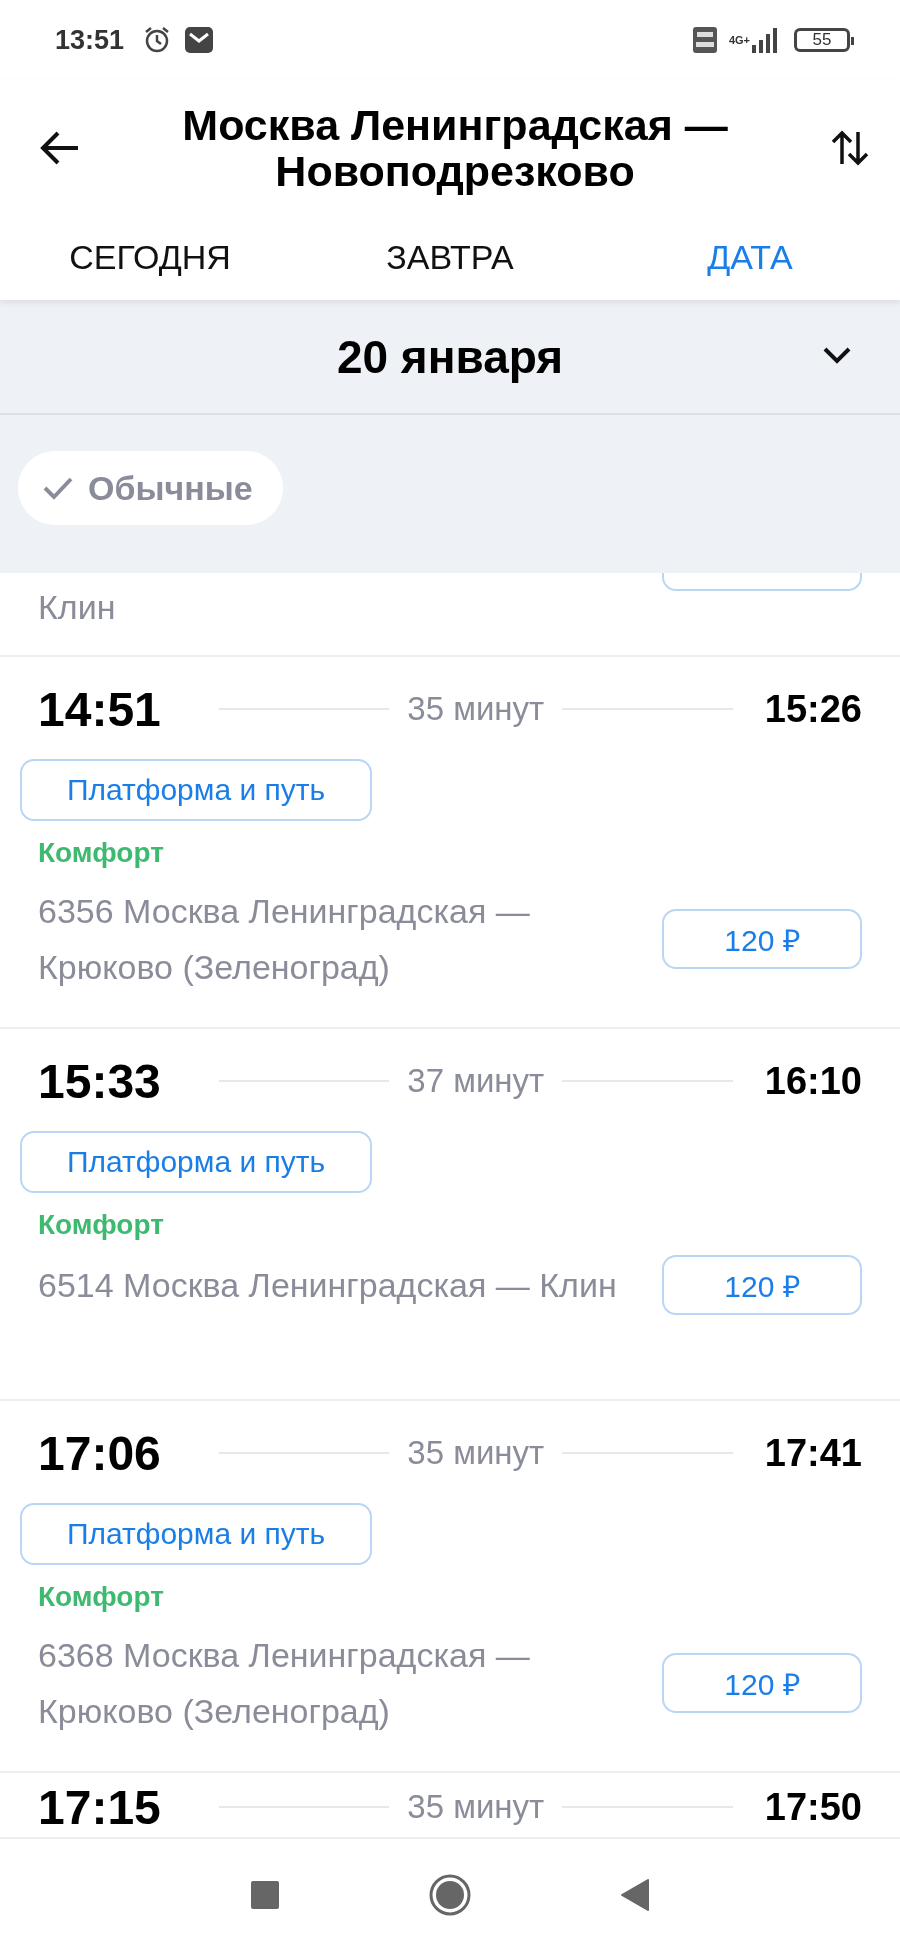 The width and height of the screenshot is (900, 1950). Describe the element at coordinates (455, 147) in the screenshot. I see `route-title: Москва Ленинградская — Новоподрезково` at that location.